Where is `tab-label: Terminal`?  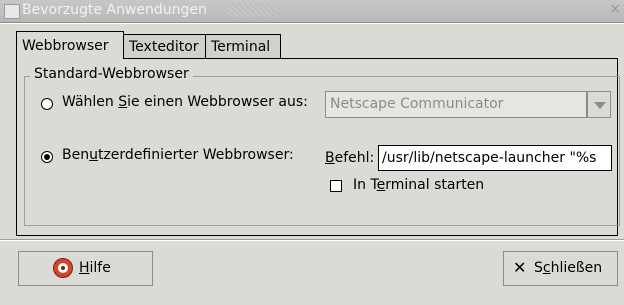
tab-label: Terminal is located at coordinates (241, 47).